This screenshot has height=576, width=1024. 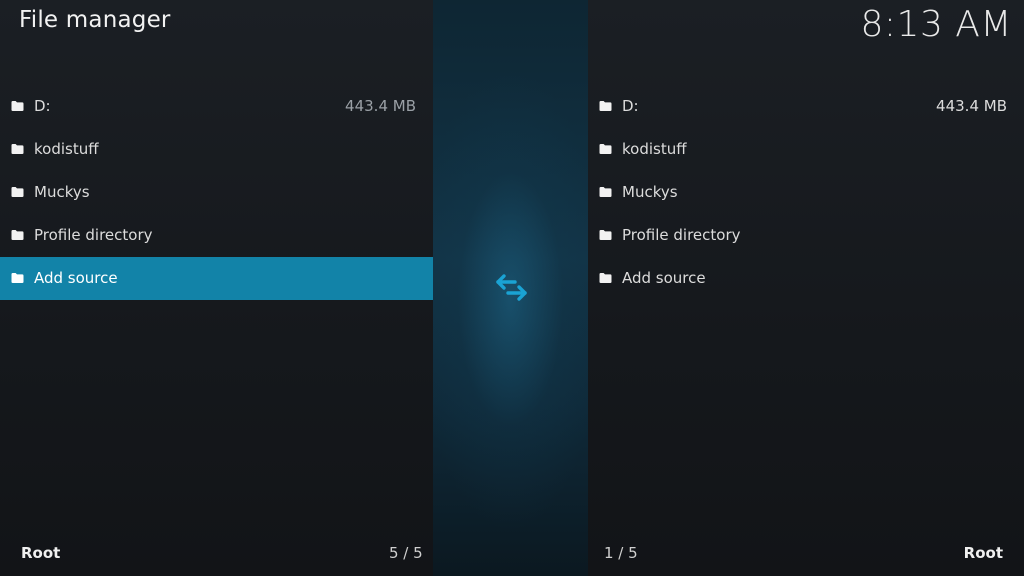 I want to click on list-item-selected: Add source, so click(x=216, y=278).